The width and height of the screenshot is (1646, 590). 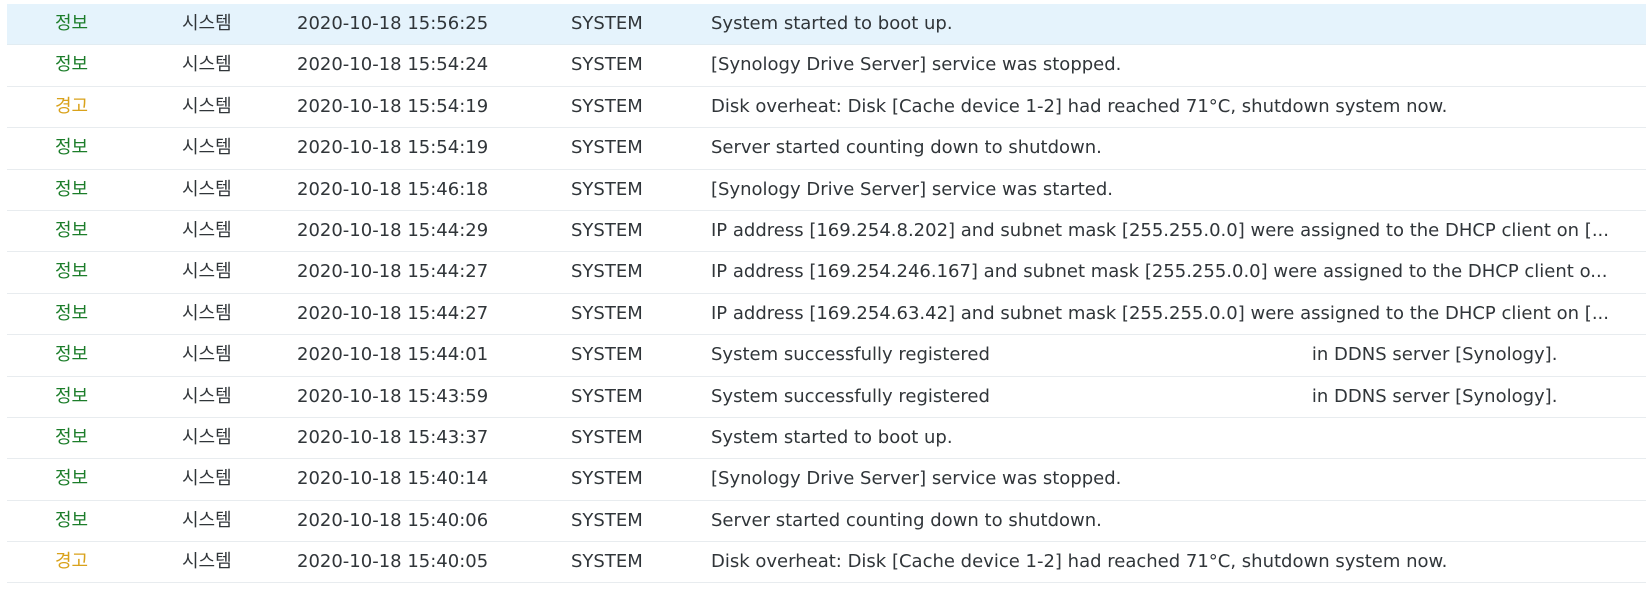 I want to click on log-time: 2020-10-18 15:46:18, so click(x=393, y=189).